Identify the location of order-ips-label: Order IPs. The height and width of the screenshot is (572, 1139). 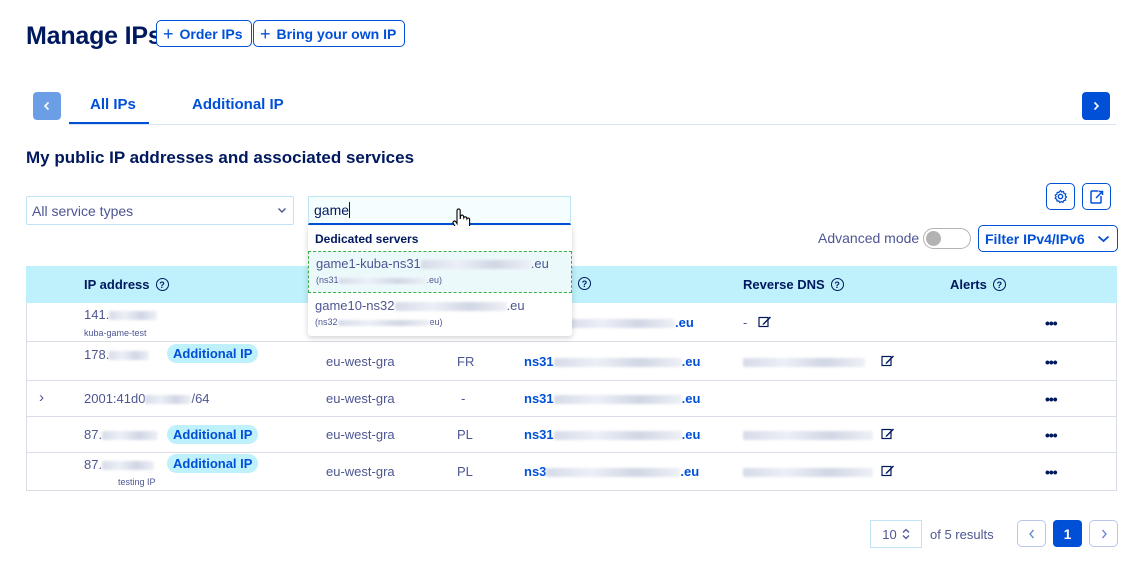
(211, 33).